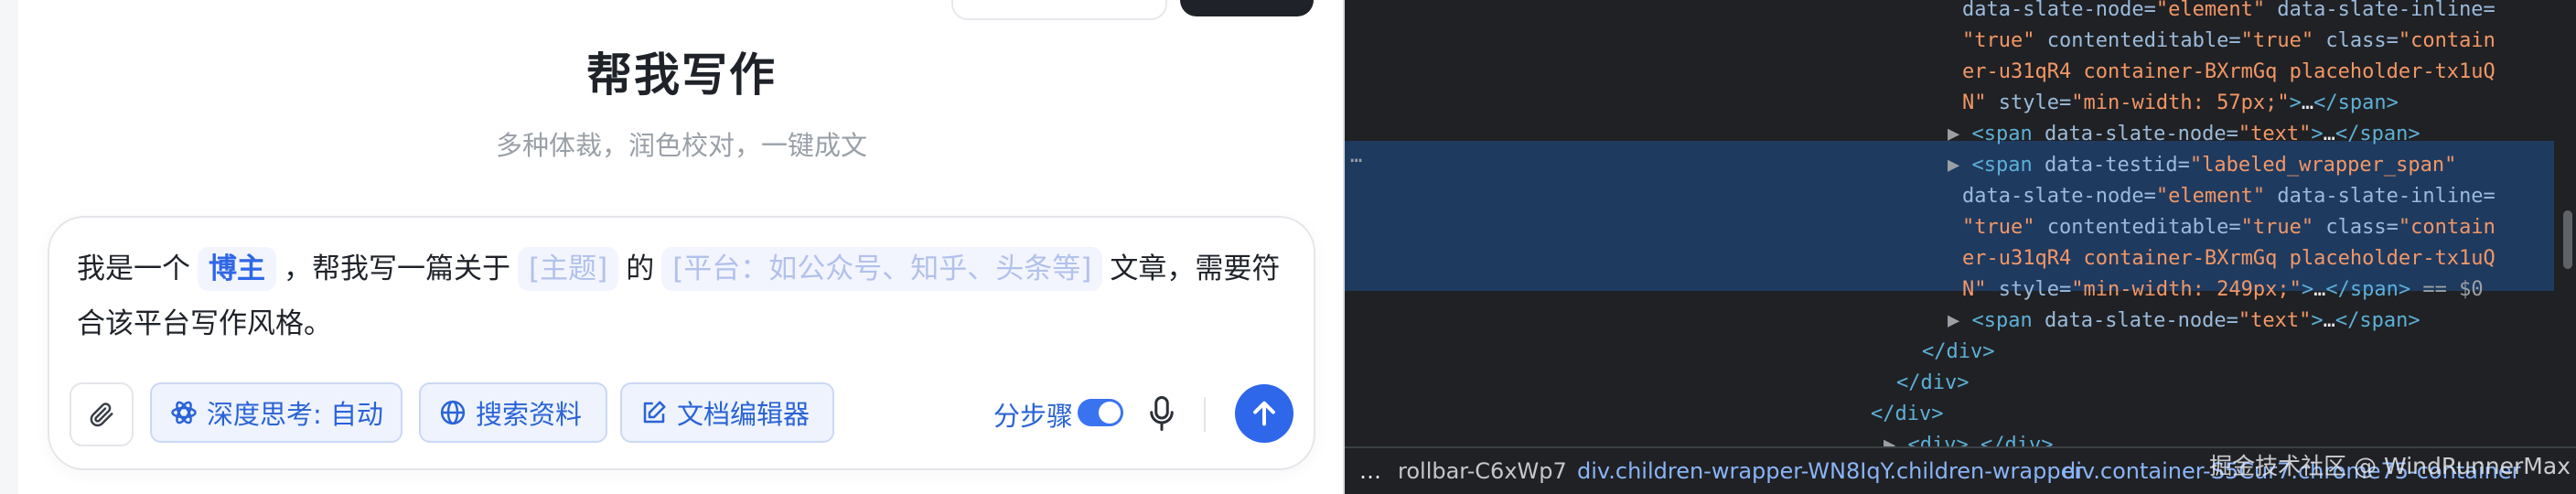 Image resolution: width=2576 pixels, height=494 pixels. What do you see at coordinates (743, 415) in the screenshot?
I see `doc-editor-label: 文档编辑器` at bounding box center [743, 415].